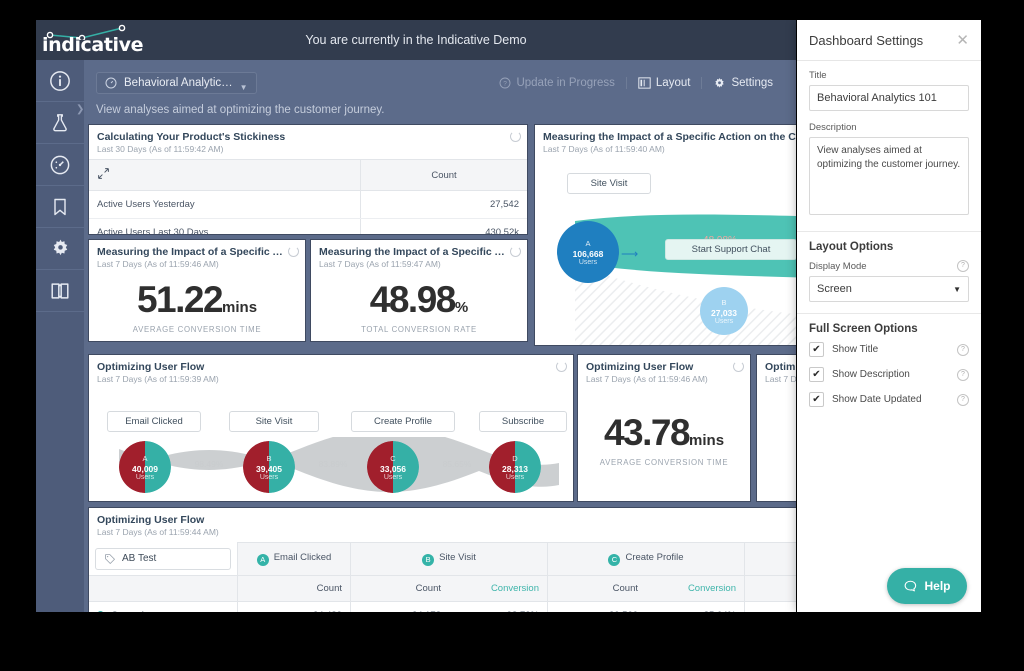  Describe the element at coordinates (176, 83) in the screenshot. I see `dashboard-selector: Behavioral Analytic… ▼` at that location.